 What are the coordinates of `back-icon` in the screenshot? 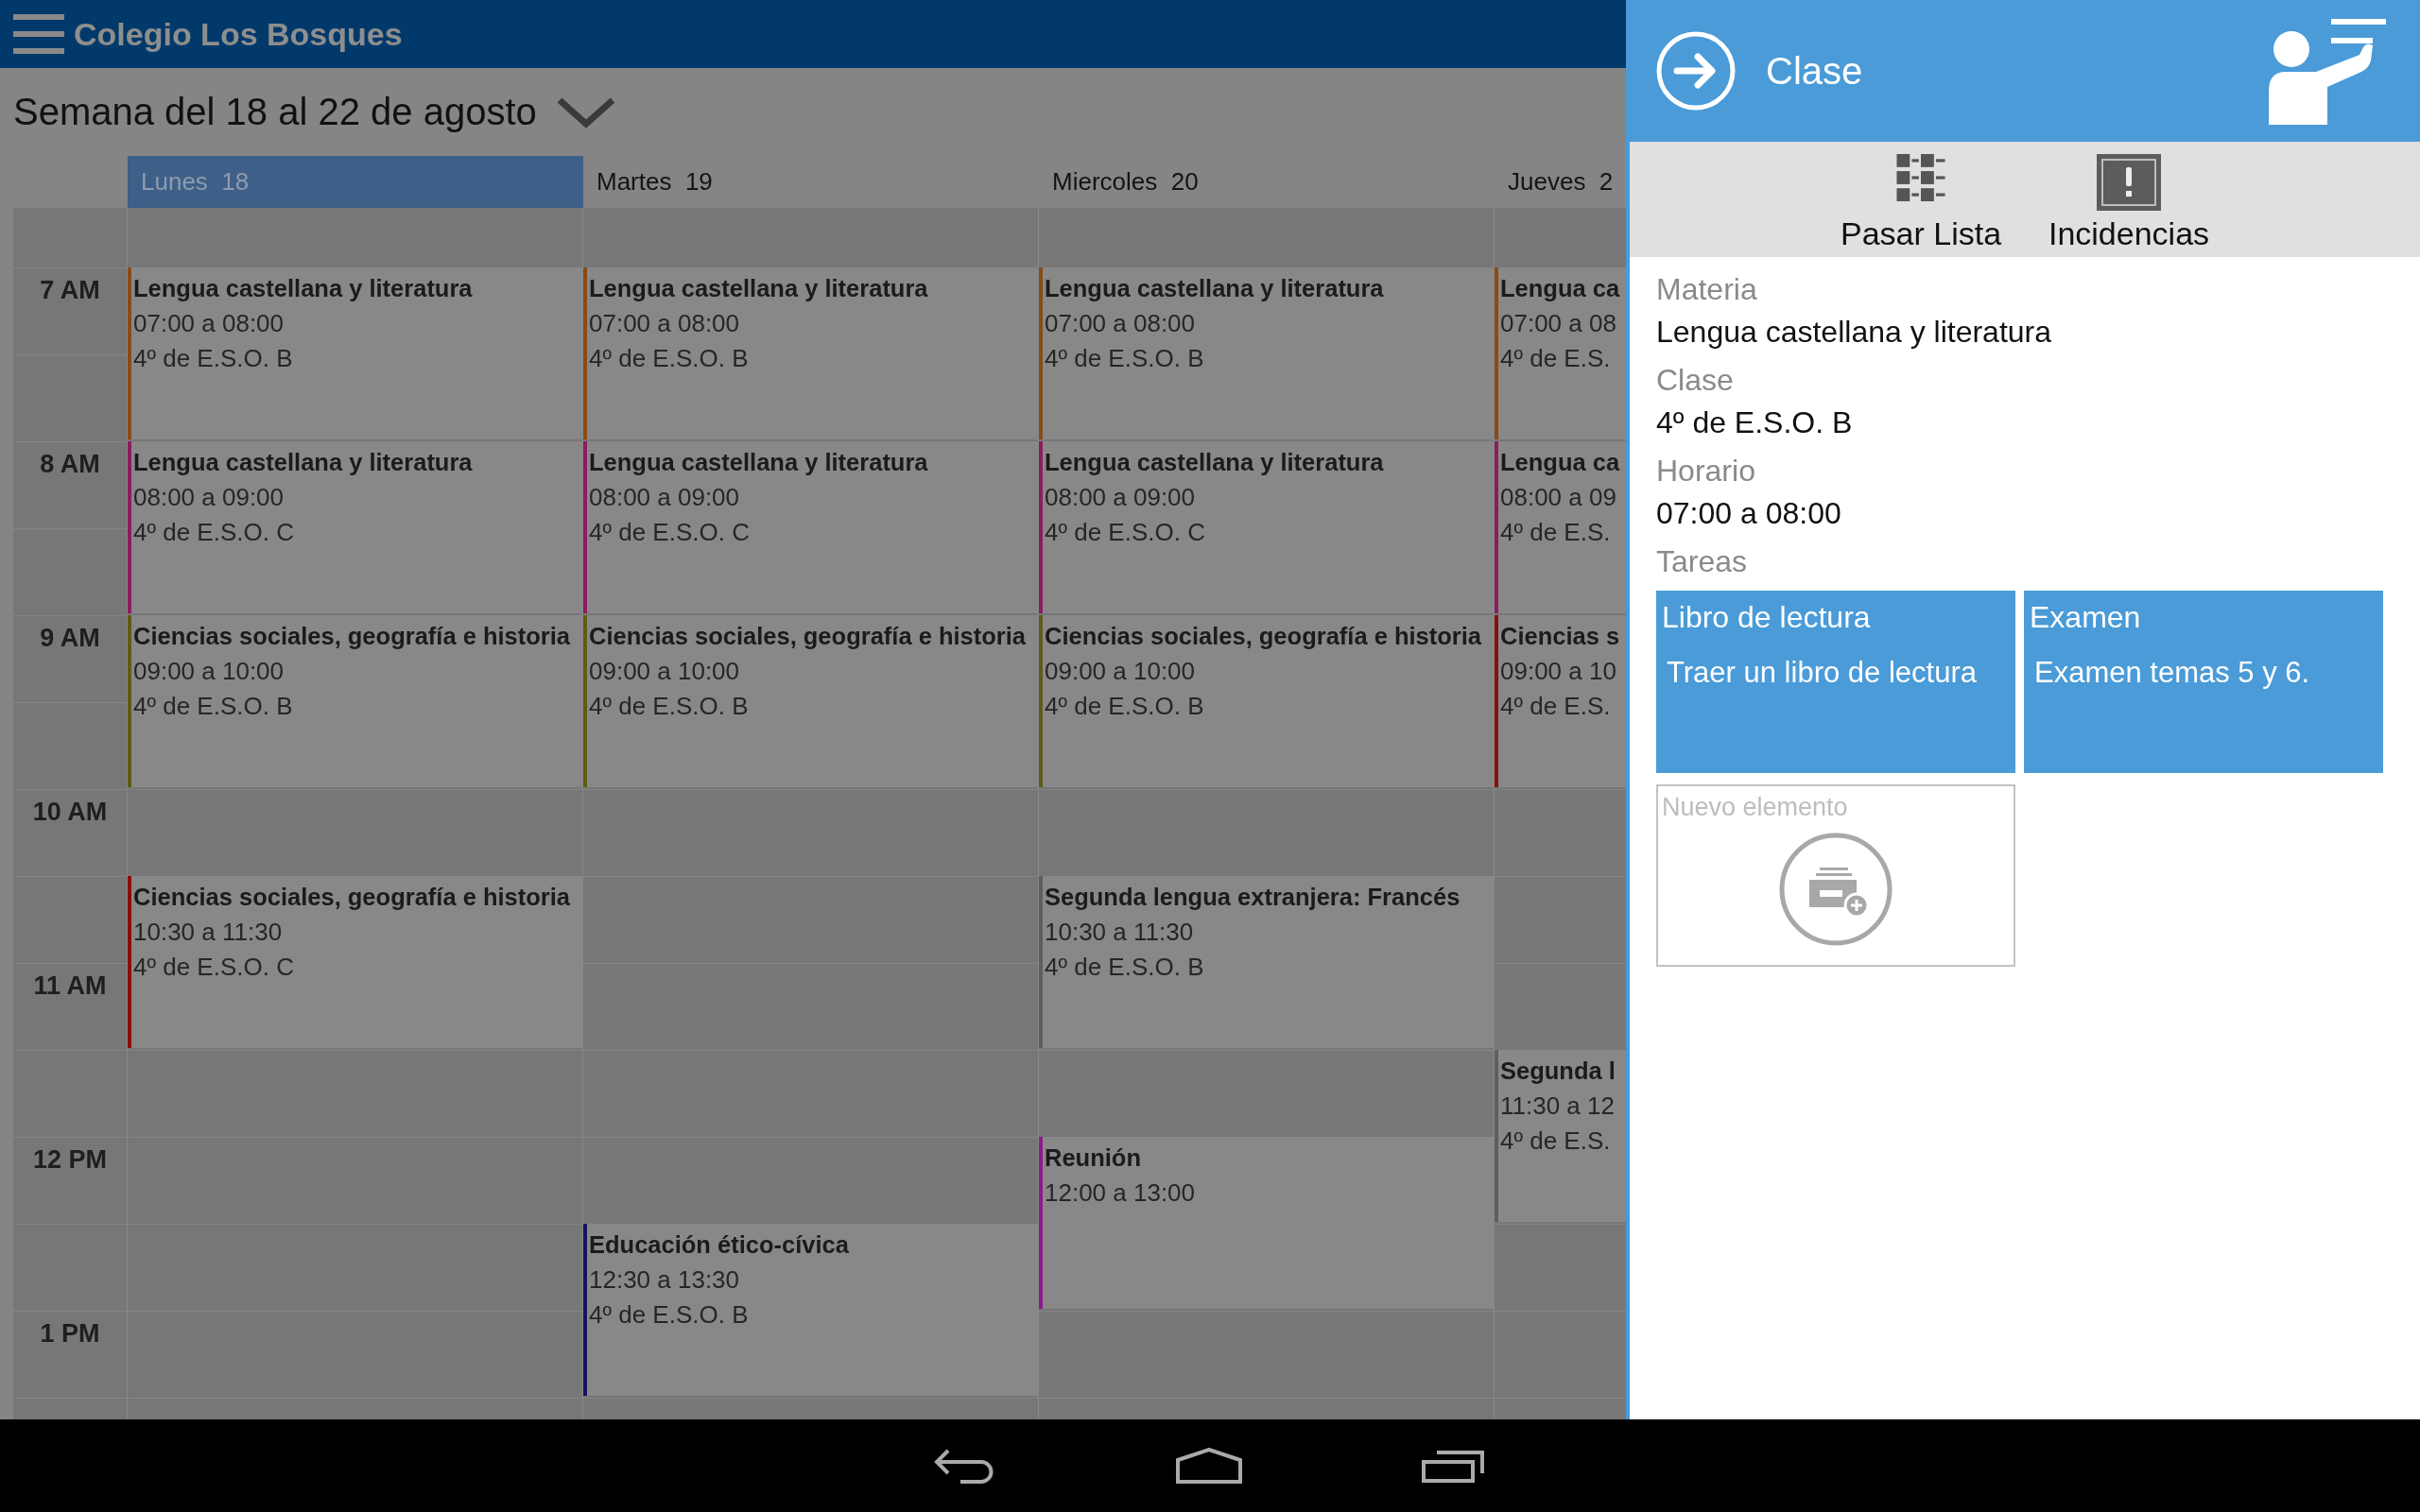 It's located at (965, 1466).